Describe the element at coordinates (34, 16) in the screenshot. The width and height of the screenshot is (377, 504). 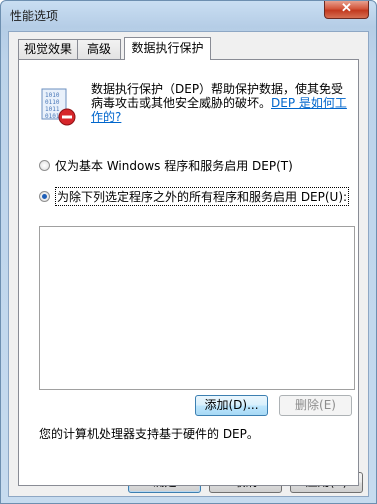
I see `window-title: 性能选项` at that location.